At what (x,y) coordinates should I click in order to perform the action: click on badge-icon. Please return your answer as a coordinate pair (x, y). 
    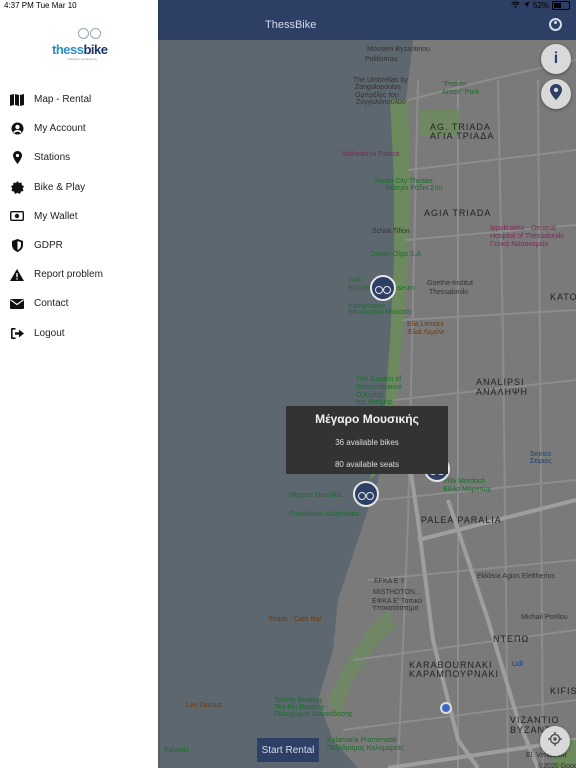
    Looking at the image, I should click on (17, 187).